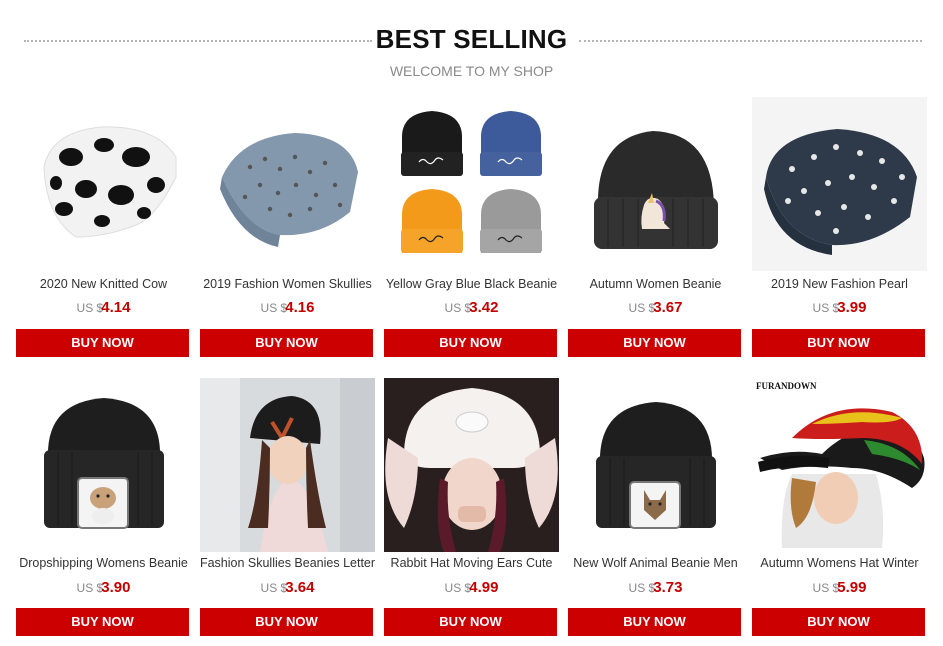 The width and height of the screenshot is (943, 646). I want to click on product-image-letter-beanie-model, so click(287, 465).